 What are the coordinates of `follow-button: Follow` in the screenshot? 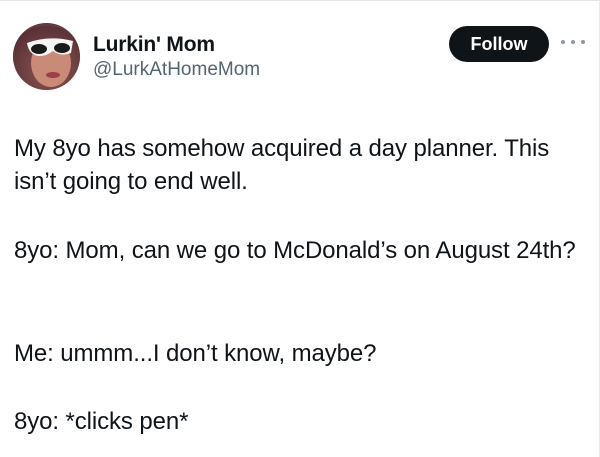 It's located at (499, 44).